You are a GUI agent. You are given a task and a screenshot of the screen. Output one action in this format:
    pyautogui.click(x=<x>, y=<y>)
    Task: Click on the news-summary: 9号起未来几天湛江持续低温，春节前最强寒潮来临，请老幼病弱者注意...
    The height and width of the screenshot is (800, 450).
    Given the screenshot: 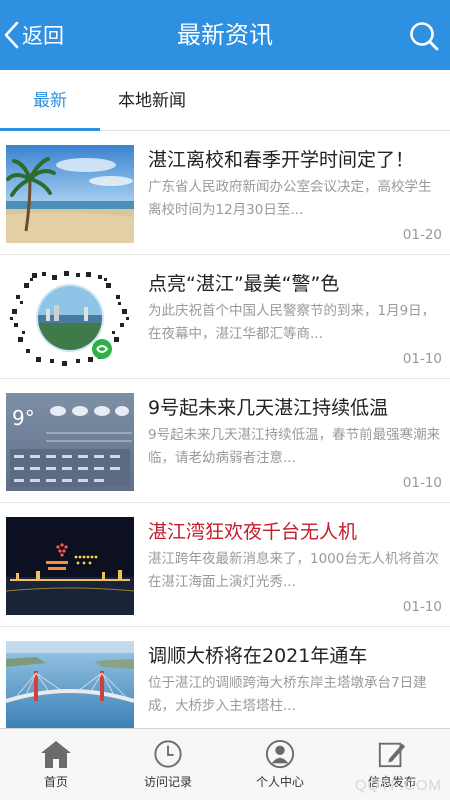 What is the action you would take?
    pyautogui.click(x=294, y=446)
    